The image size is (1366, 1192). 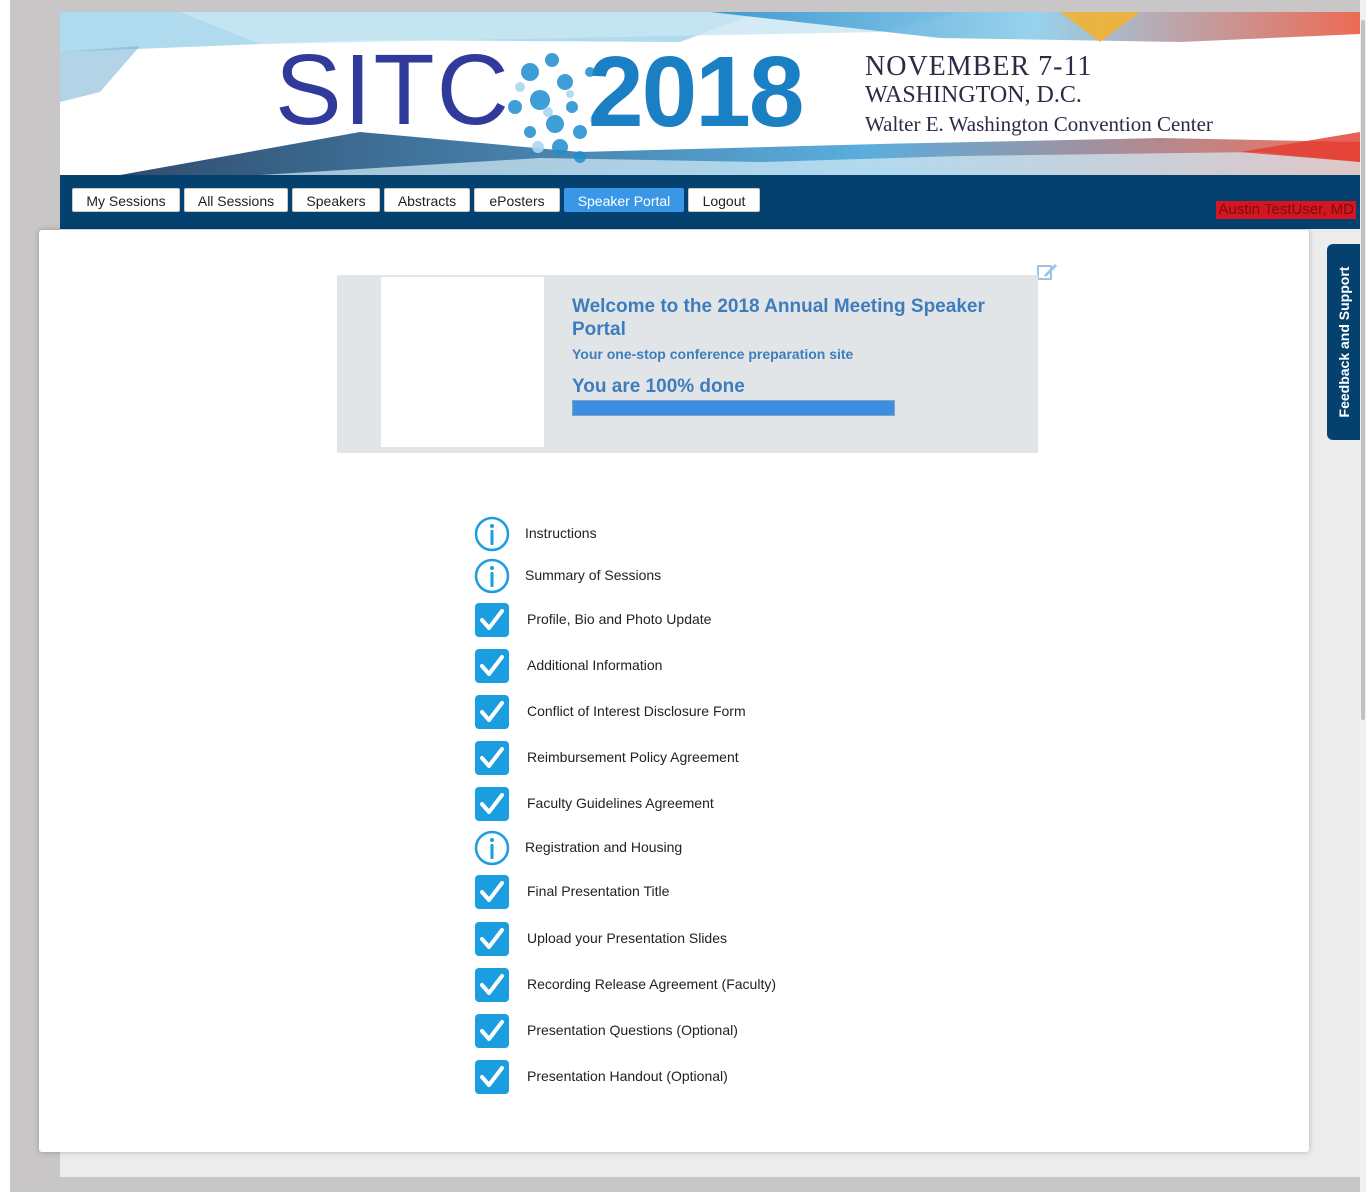 What do you see at coordinates (774, 576) in the screenshot?
I see `checklist-item-summary-of-sessions: Summary of Sessions` at bounding box center [774, 576].